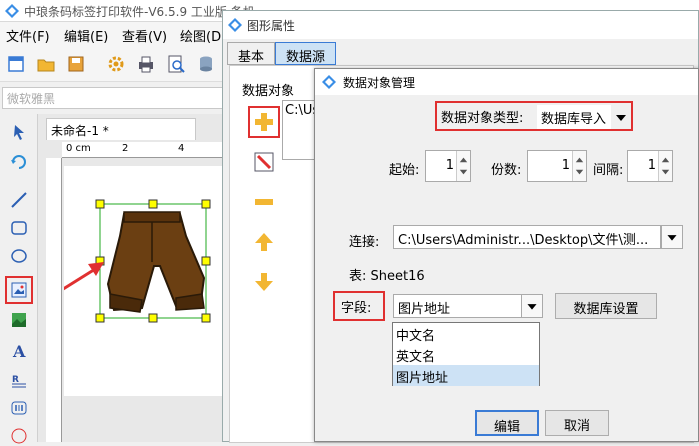 This screenshot has height=446, width=699. I want to click on app-title-text: 中琅条码标签打印软件-V6.5.9 工业版 备机, so click(139, 12).